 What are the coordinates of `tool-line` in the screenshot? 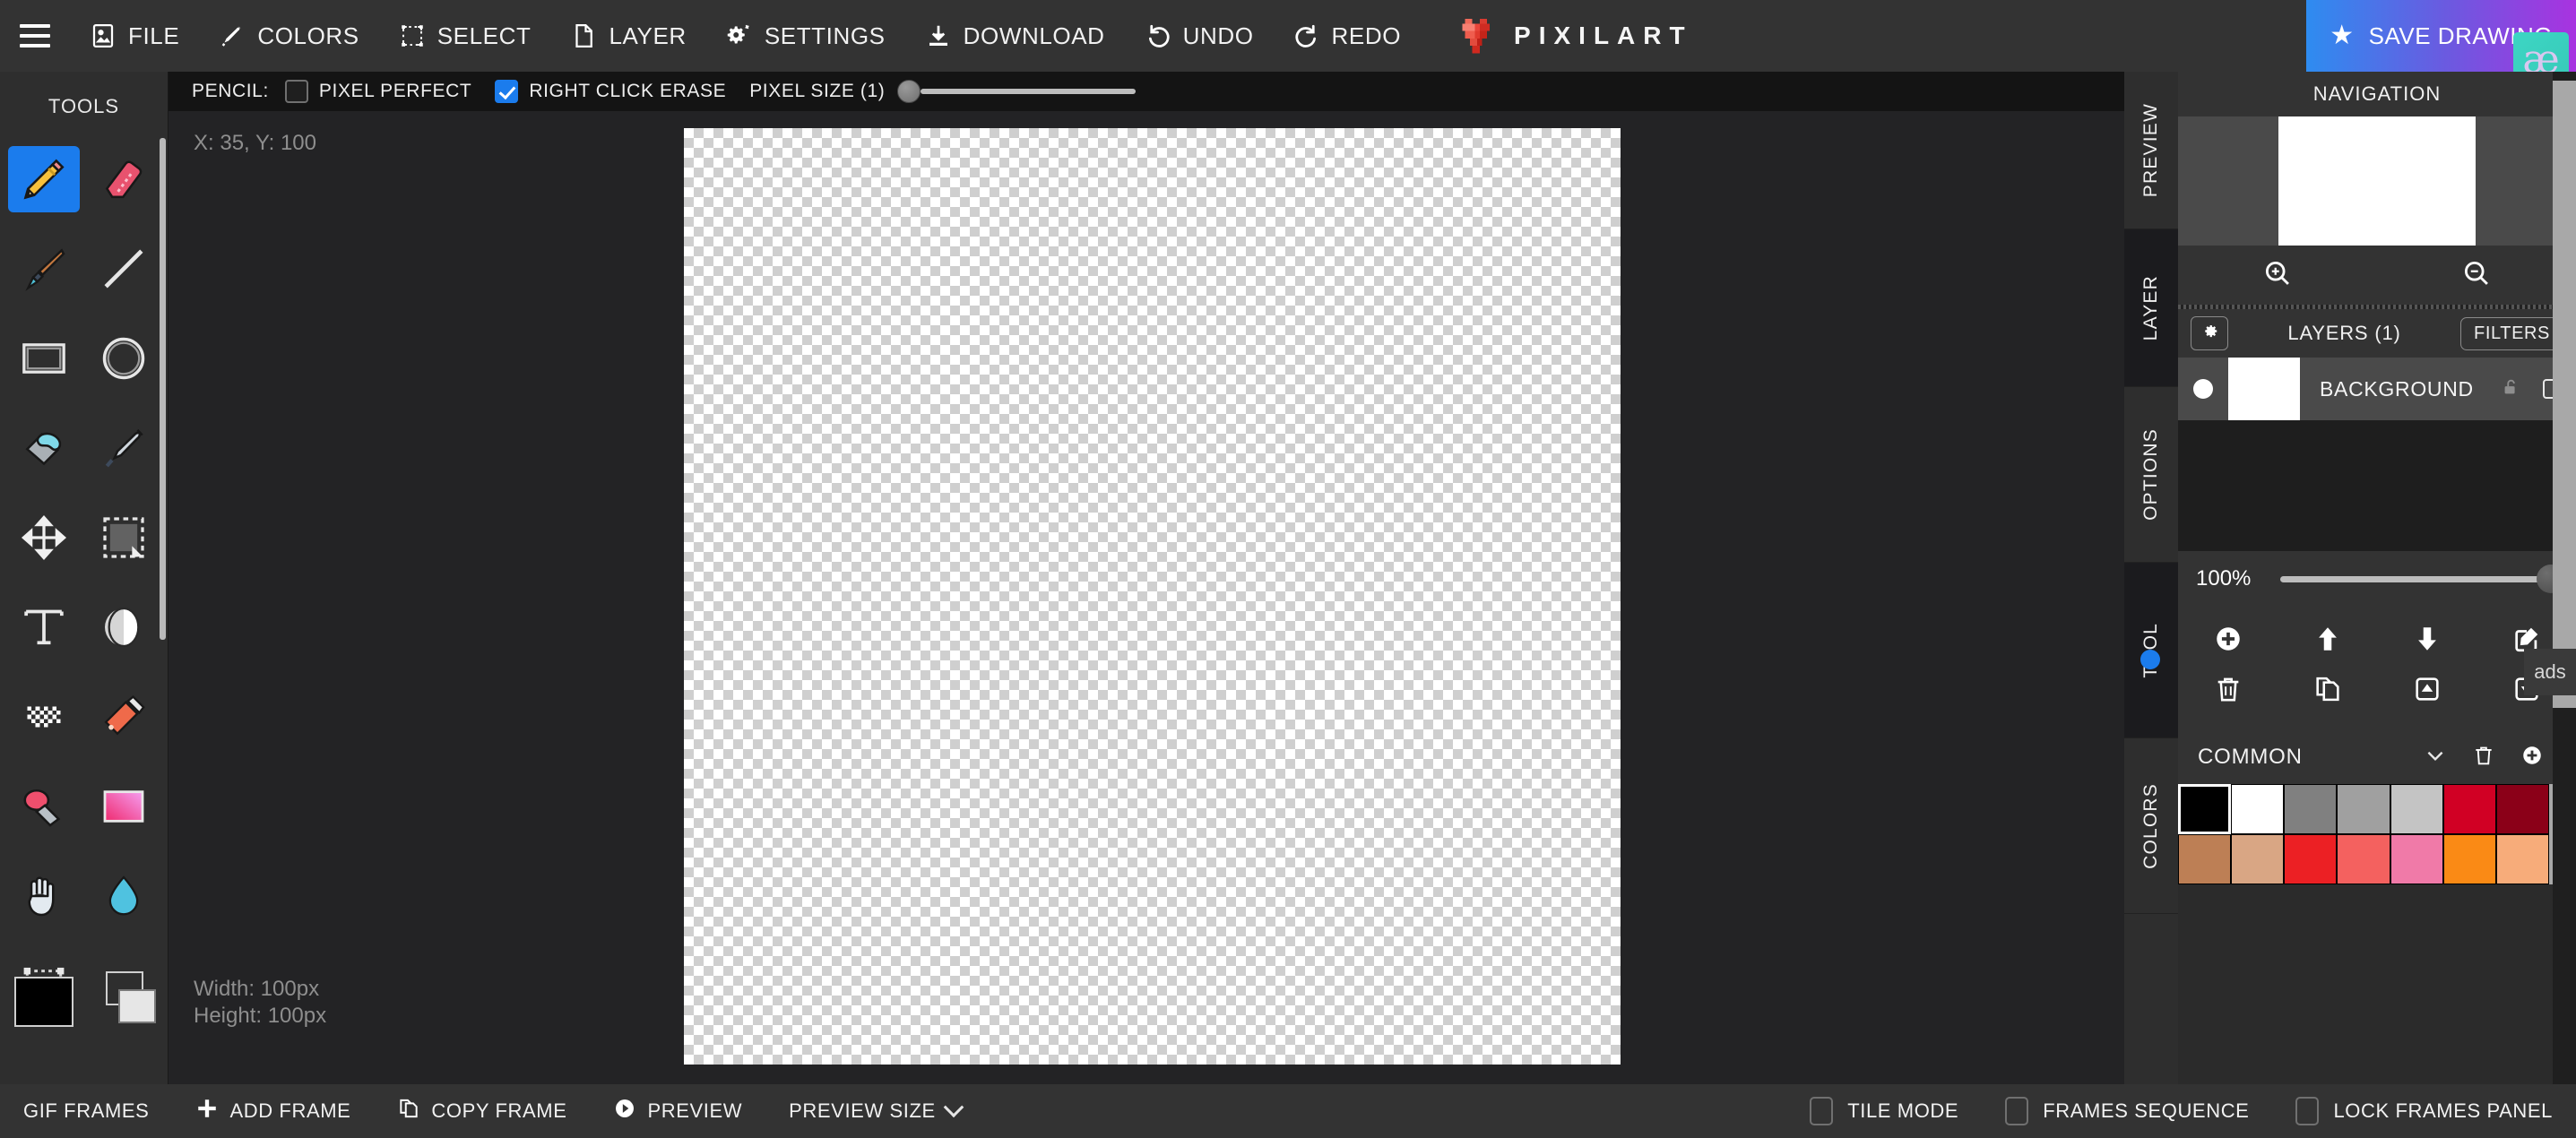 It's located at (124, 269).